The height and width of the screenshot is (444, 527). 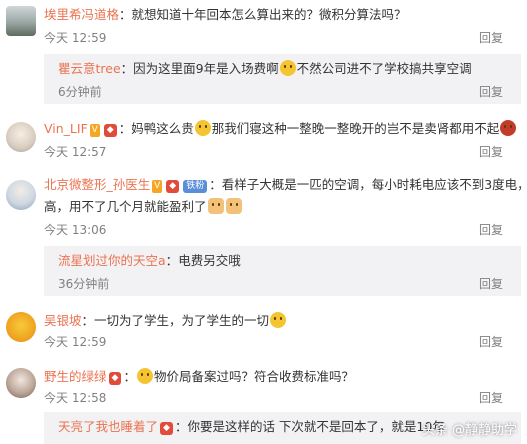 I want to click on comment-text: 一切为了学生，为了学生的一切, so click(x=182, y=320).